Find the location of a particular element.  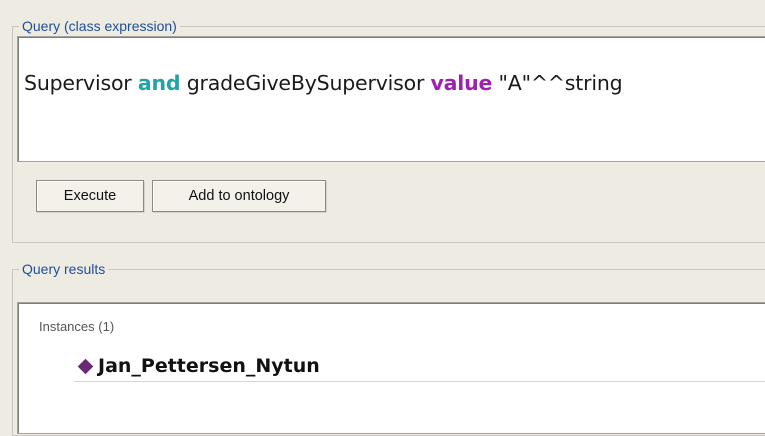

execute-button: Execute is located at coordinates (90, 196).